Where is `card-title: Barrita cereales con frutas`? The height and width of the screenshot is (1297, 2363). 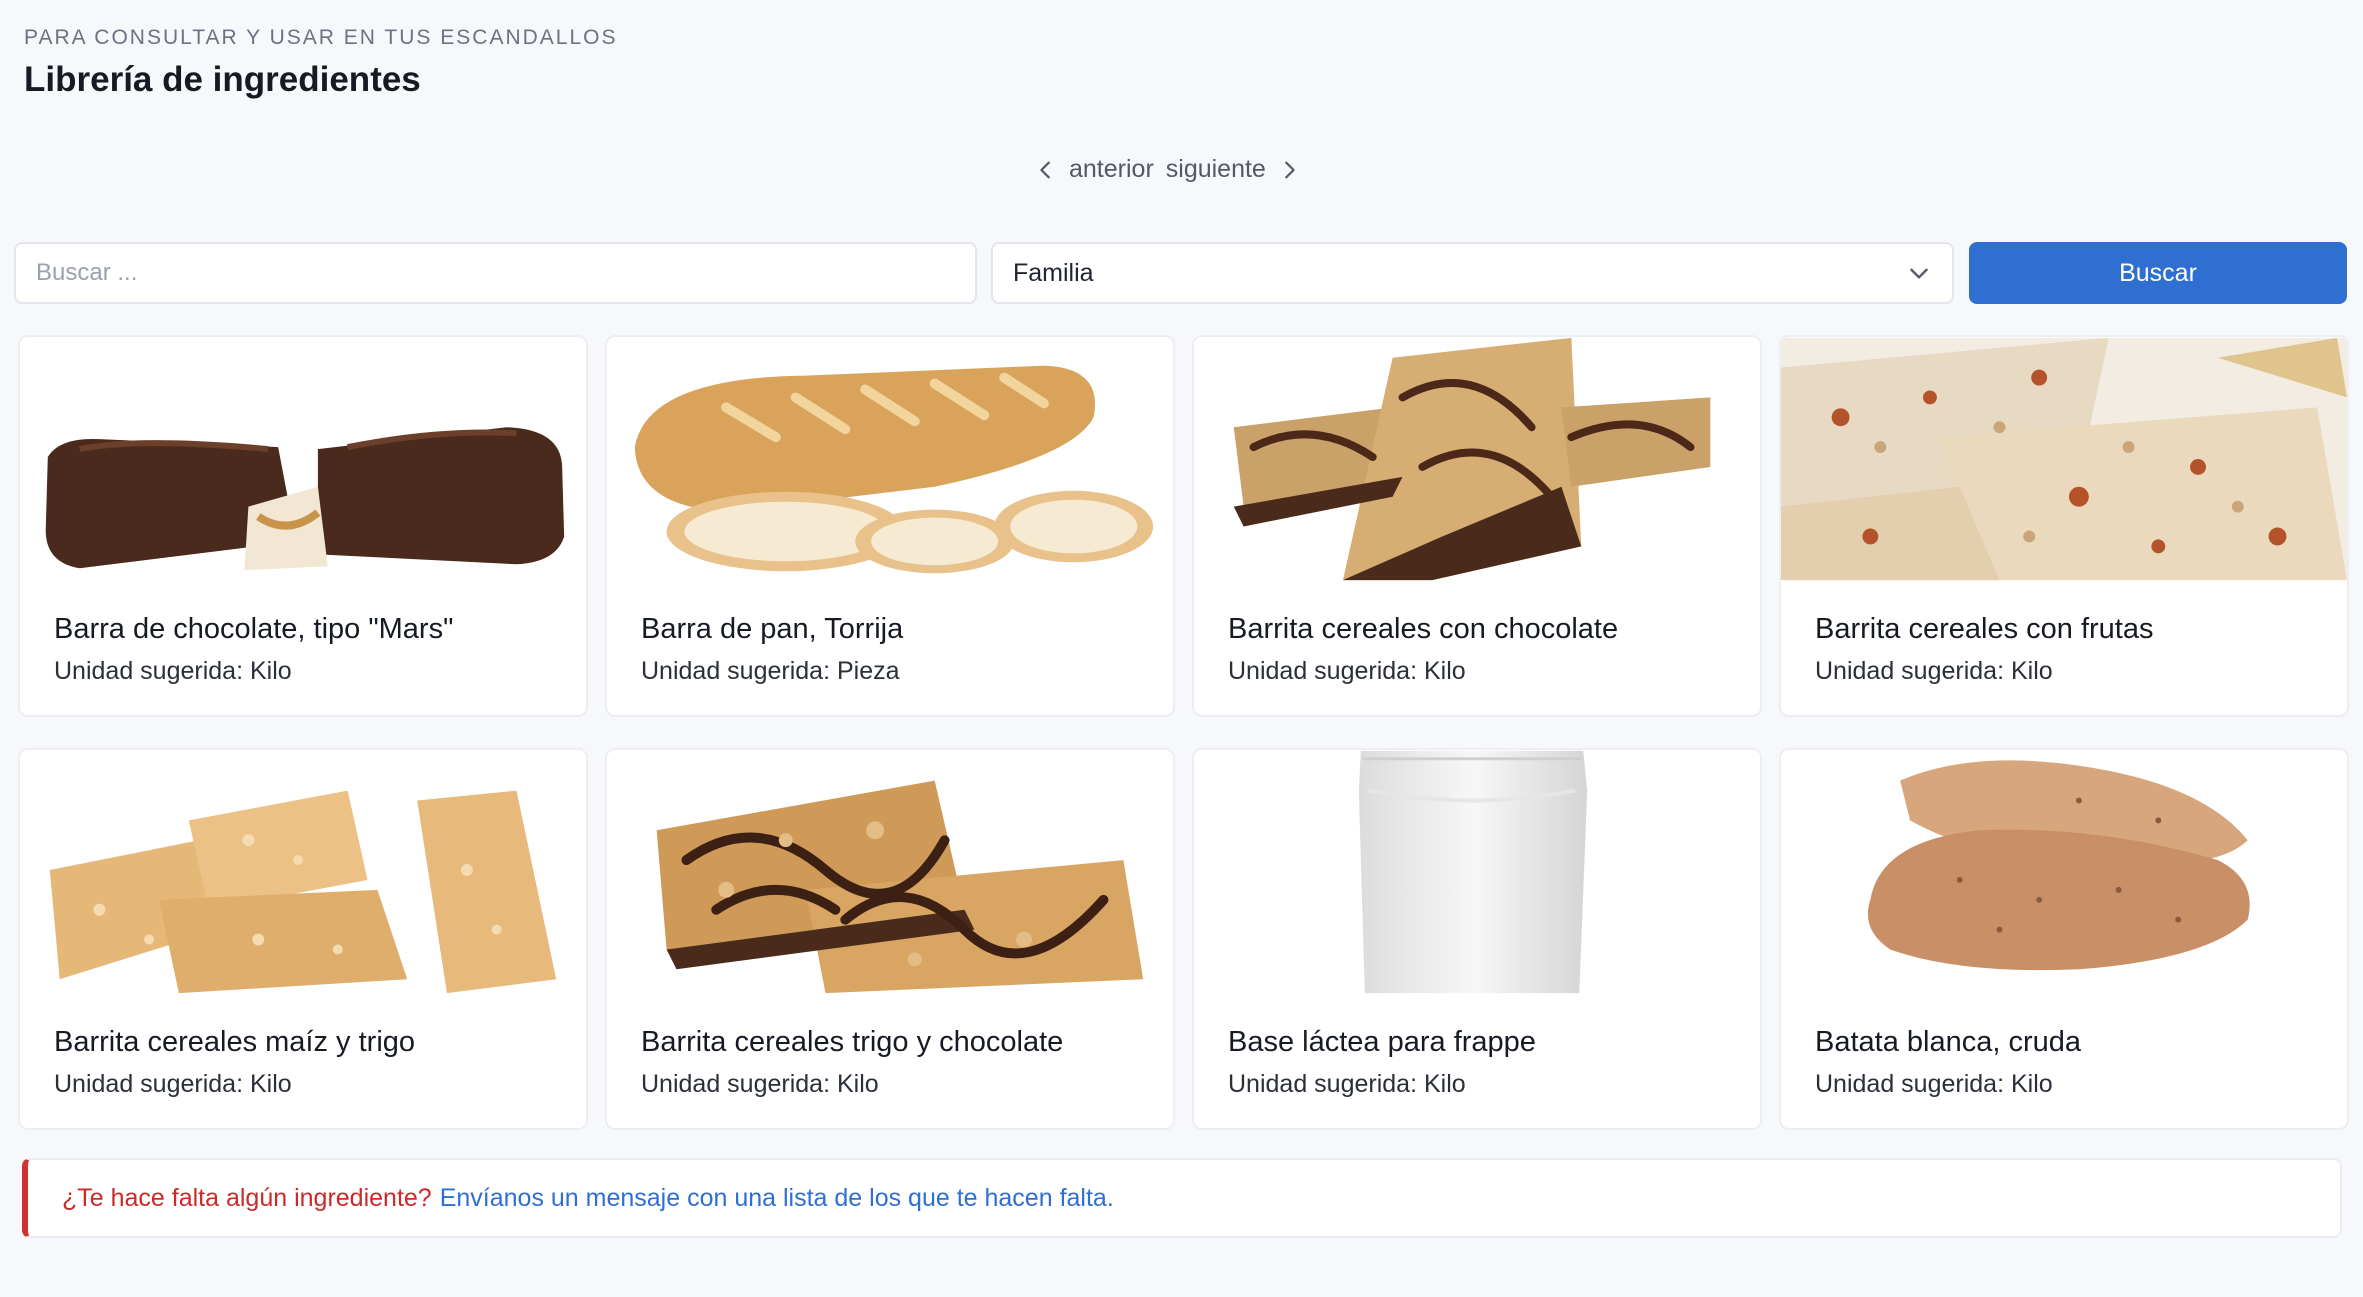 card-title: Barrita cereales con frutas is located at coordinates (1984, 629).